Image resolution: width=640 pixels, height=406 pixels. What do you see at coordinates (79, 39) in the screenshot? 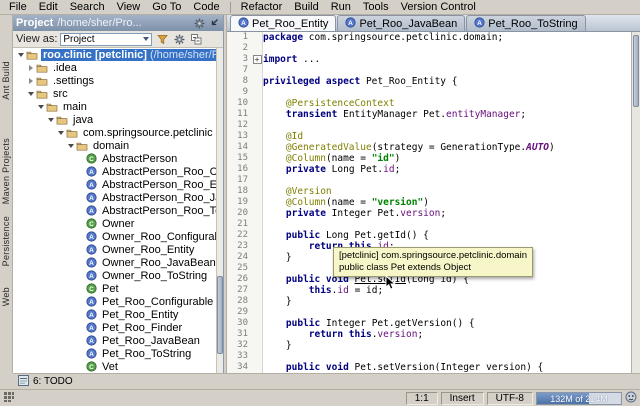
I see `view-as-value: Project` at bounding box center [79, 39].